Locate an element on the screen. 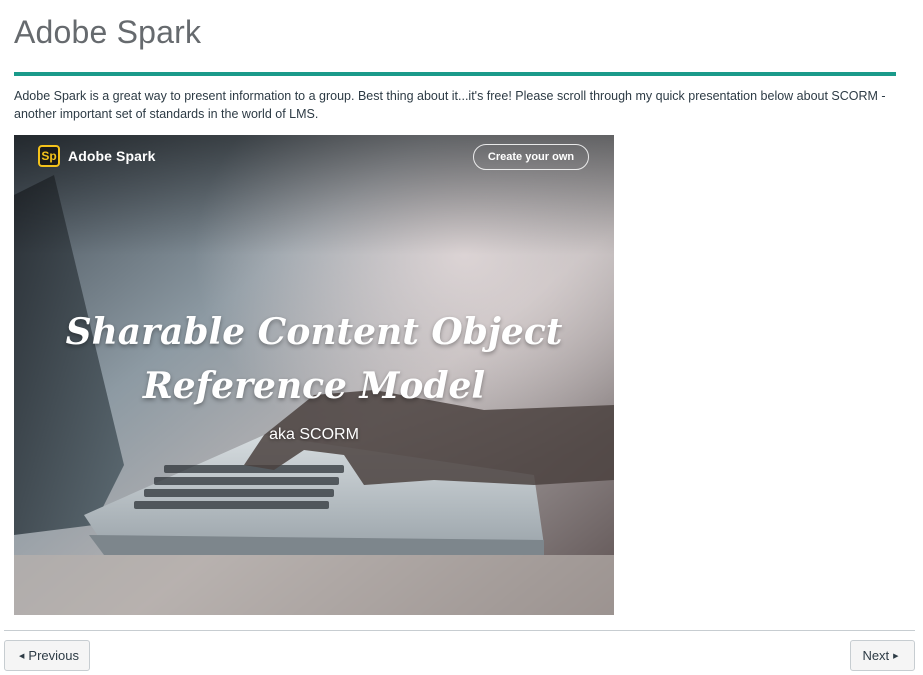 Image resolution: width=923 pixels, height=675 pixels. presentation-headline: Sharable Content Object Reference Model is located at coordinates (314, 359).